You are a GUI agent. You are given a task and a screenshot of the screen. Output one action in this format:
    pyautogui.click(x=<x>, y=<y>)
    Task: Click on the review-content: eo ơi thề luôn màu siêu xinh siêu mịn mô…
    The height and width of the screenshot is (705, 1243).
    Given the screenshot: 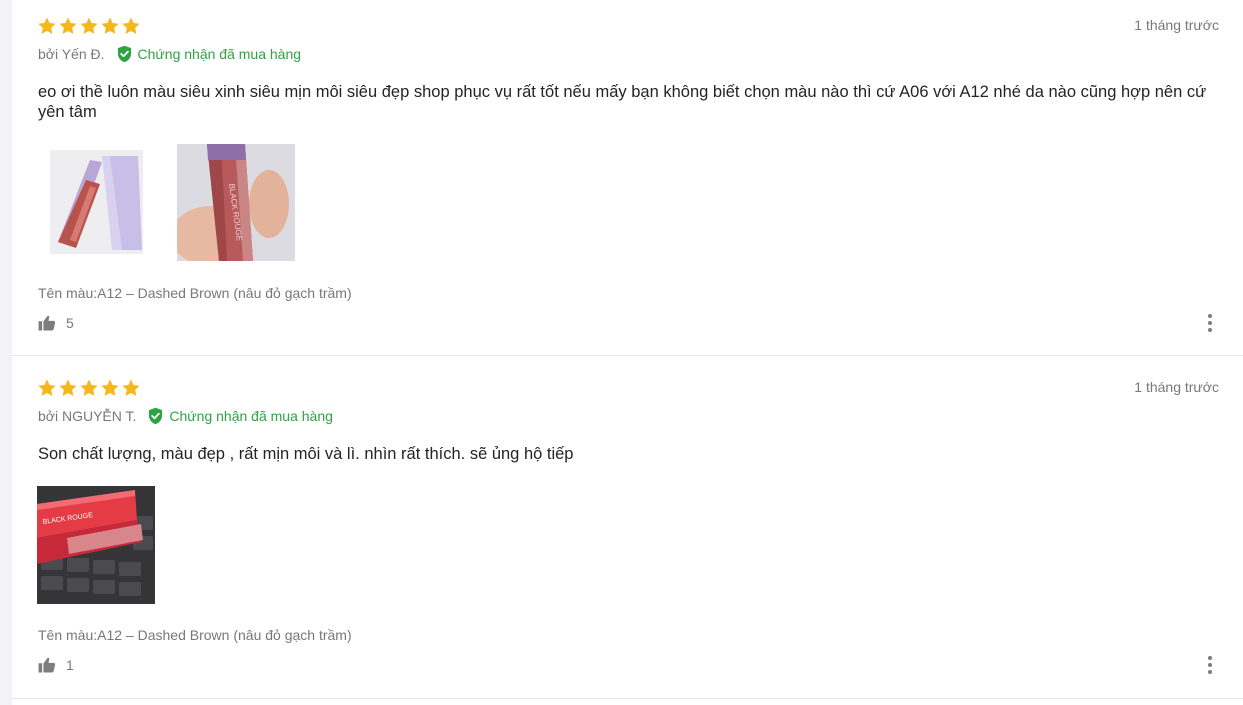 What is the action you would take?
    pyautogui.click(x=622, y=102)
    